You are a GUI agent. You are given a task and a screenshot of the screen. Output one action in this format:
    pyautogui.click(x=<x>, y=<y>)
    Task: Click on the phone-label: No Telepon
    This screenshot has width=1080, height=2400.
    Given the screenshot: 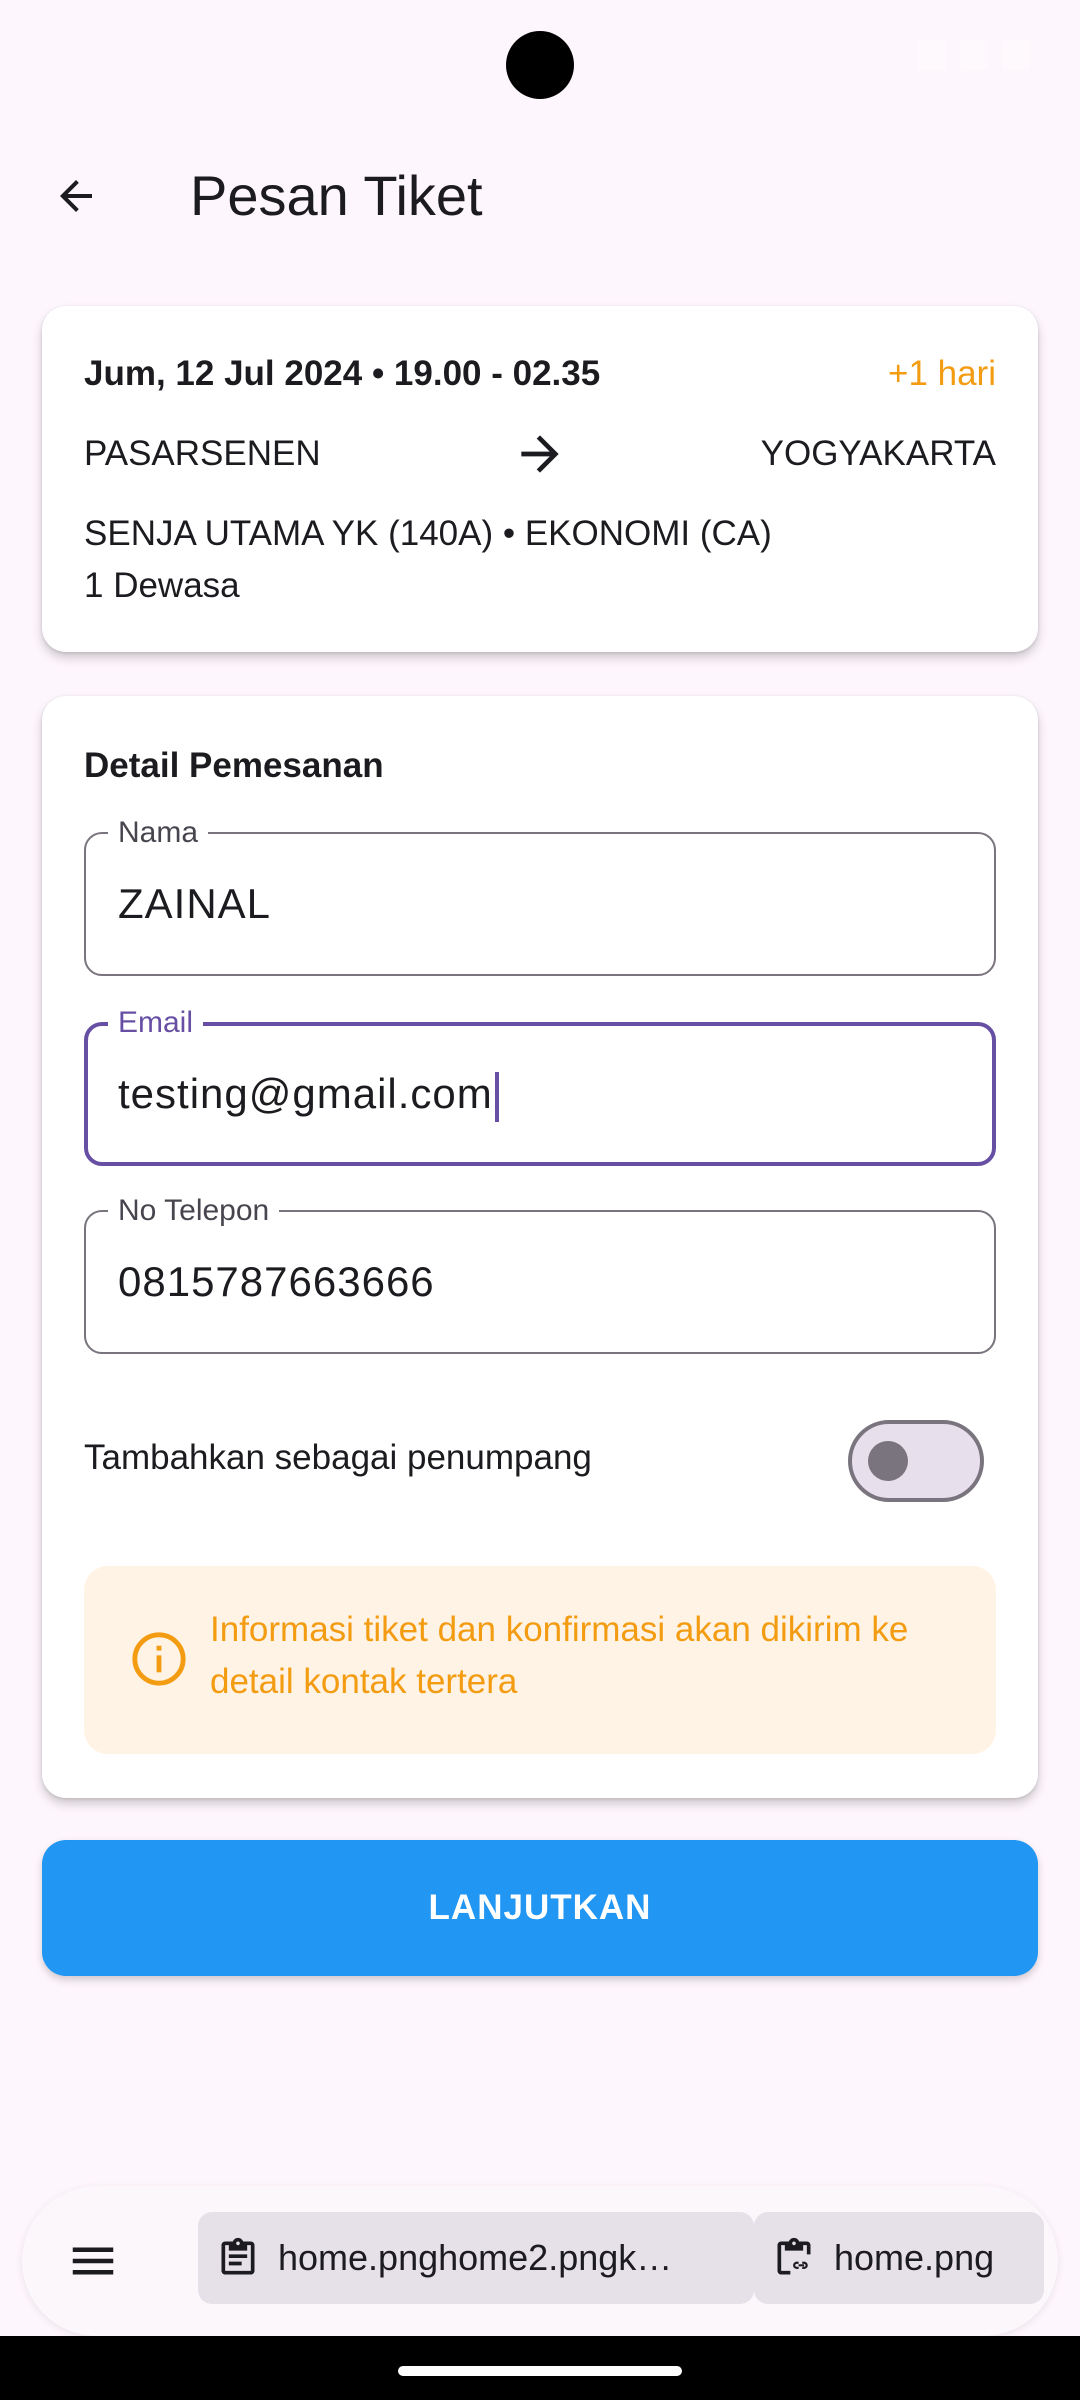 What is the action you would take?
    pyautogui.click(x=194, y=1211)
    